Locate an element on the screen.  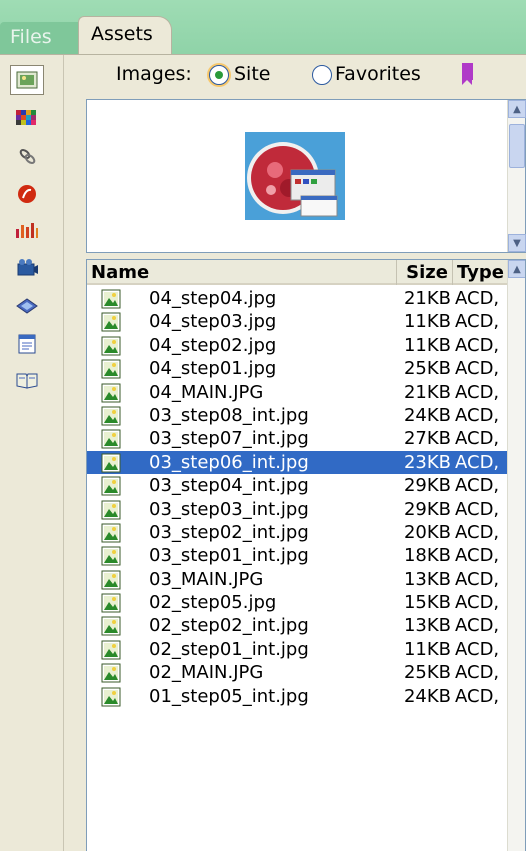
list-header: Name Size Type is located at coordinates (298, 272).